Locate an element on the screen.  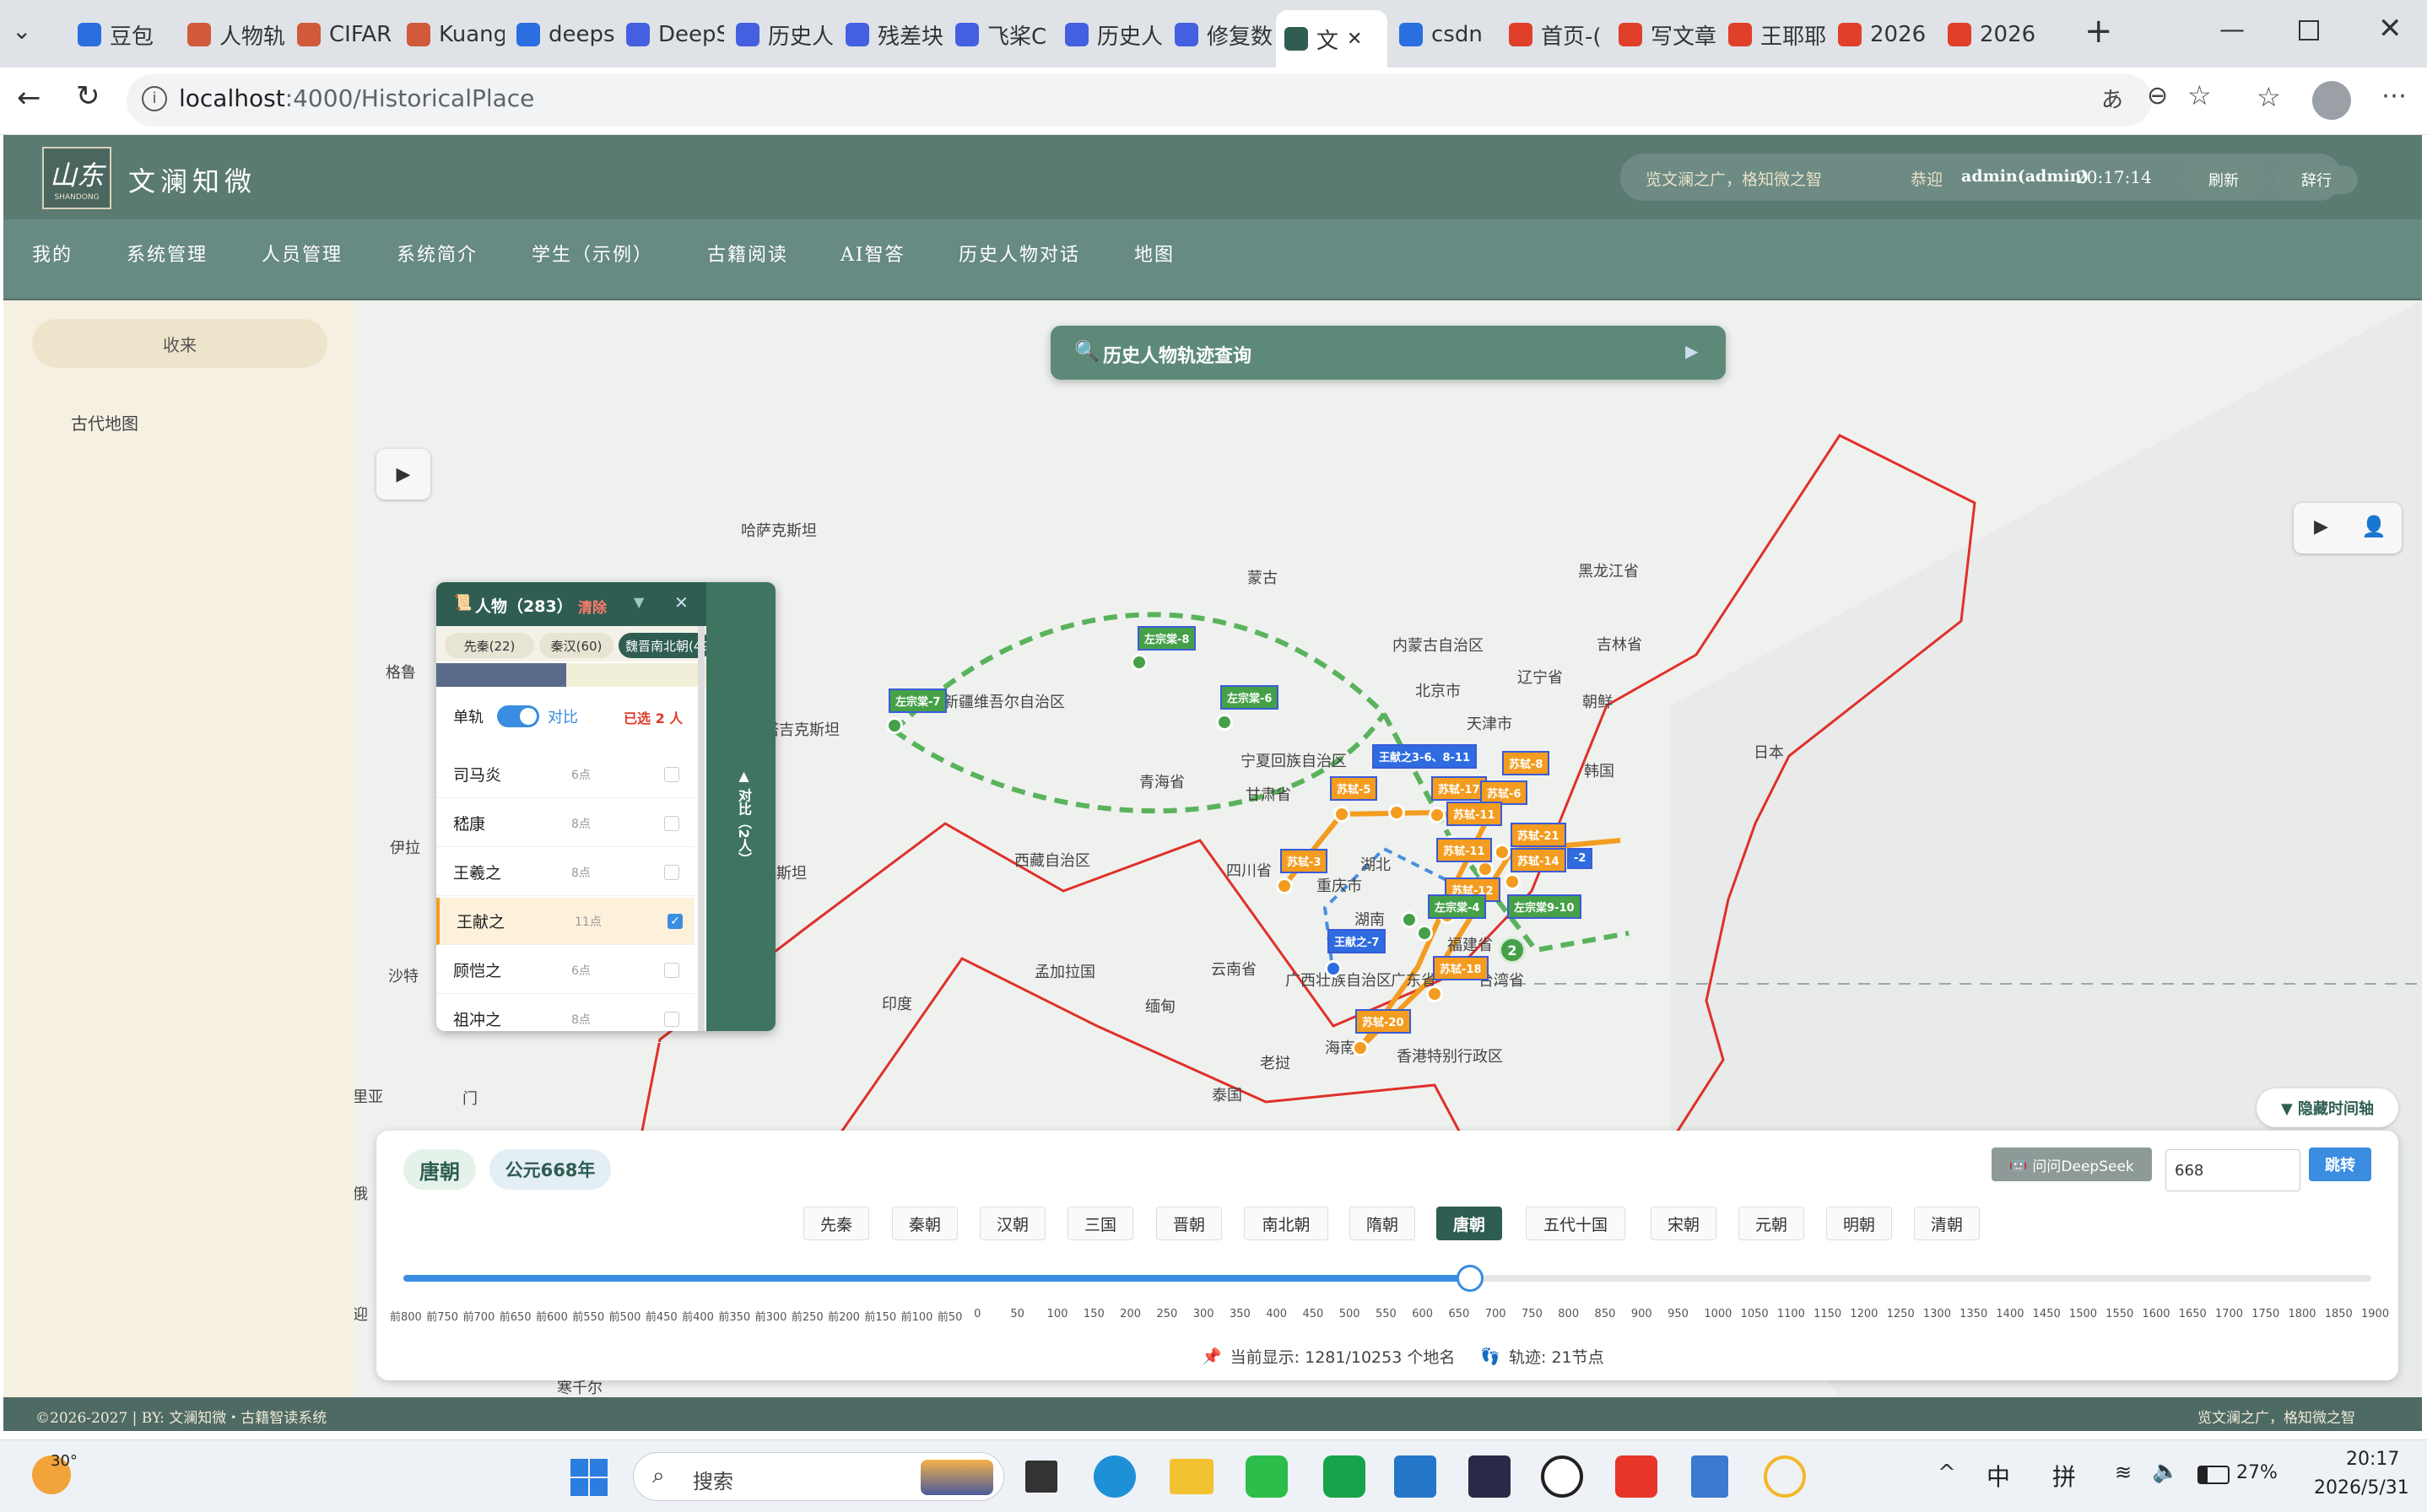
menu-item: 地图 is located at coordinates (1154, 253).